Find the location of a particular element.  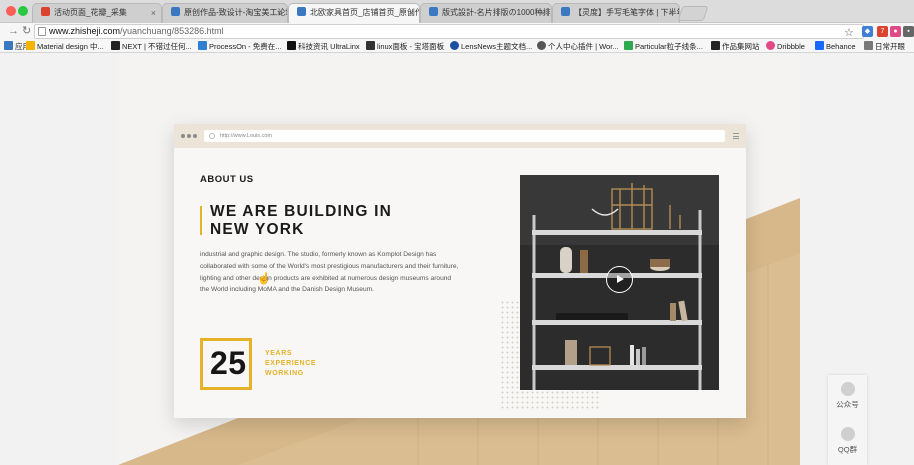

mockup-browser-bar: http://www.Louis.com is located at coordinates (460, 136).